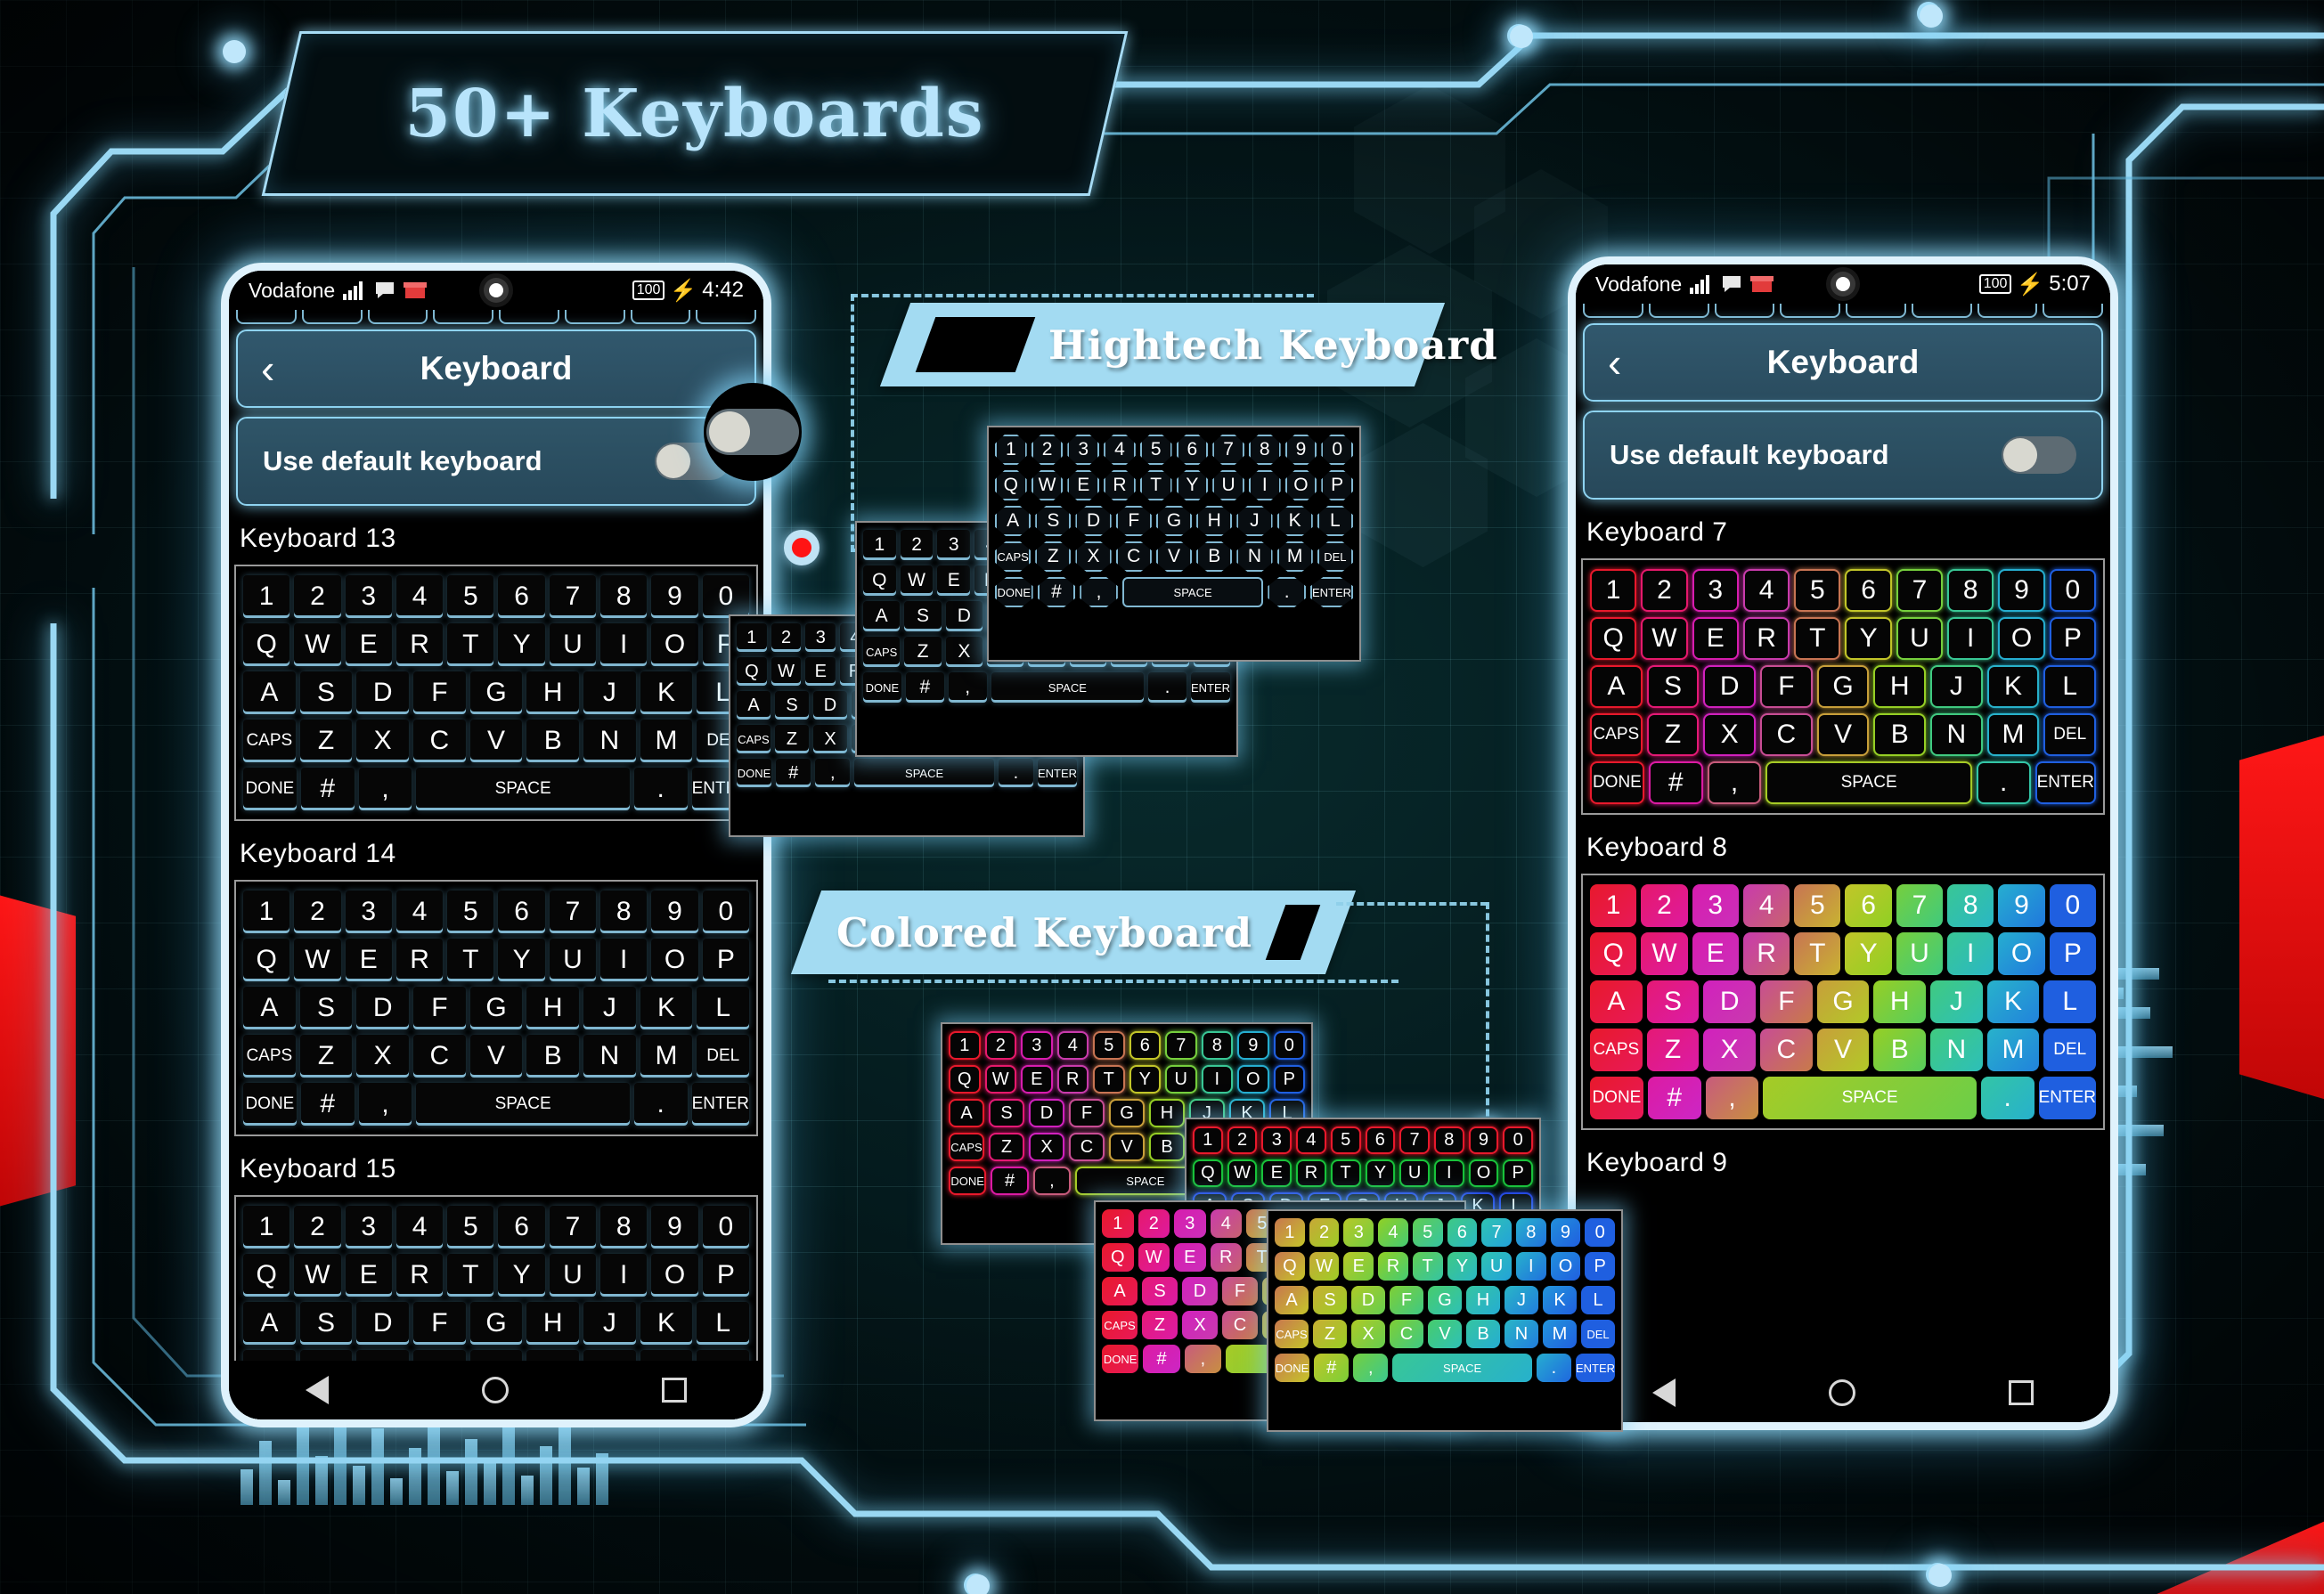  Describe the element at coordinates (496, 692) in the screenshot. I see `key-g: G` at that location.